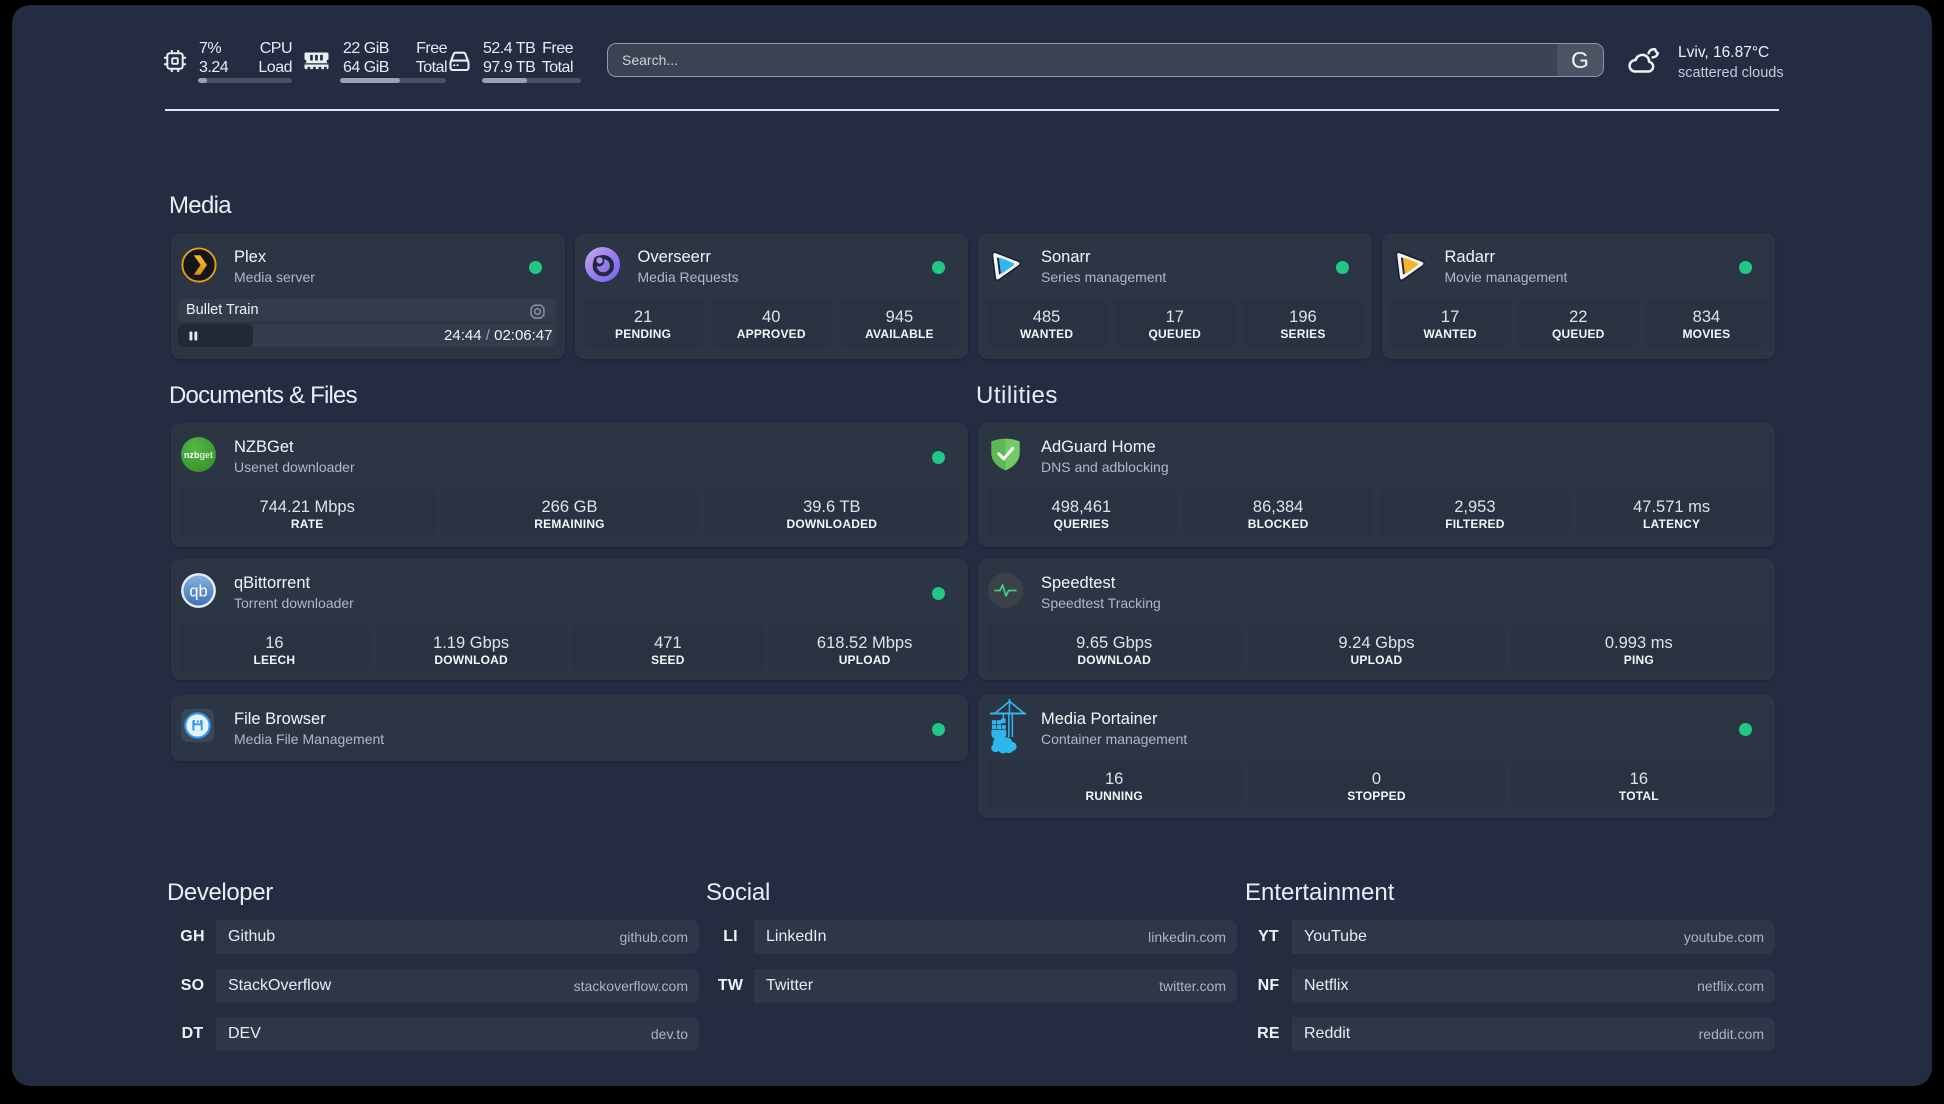 This screenshot has height=1104, width=1944. What do you see at coordinates (198, 455) in the screenshot?
I see `svg-text: nzbget` at bounding box center [198, 455].